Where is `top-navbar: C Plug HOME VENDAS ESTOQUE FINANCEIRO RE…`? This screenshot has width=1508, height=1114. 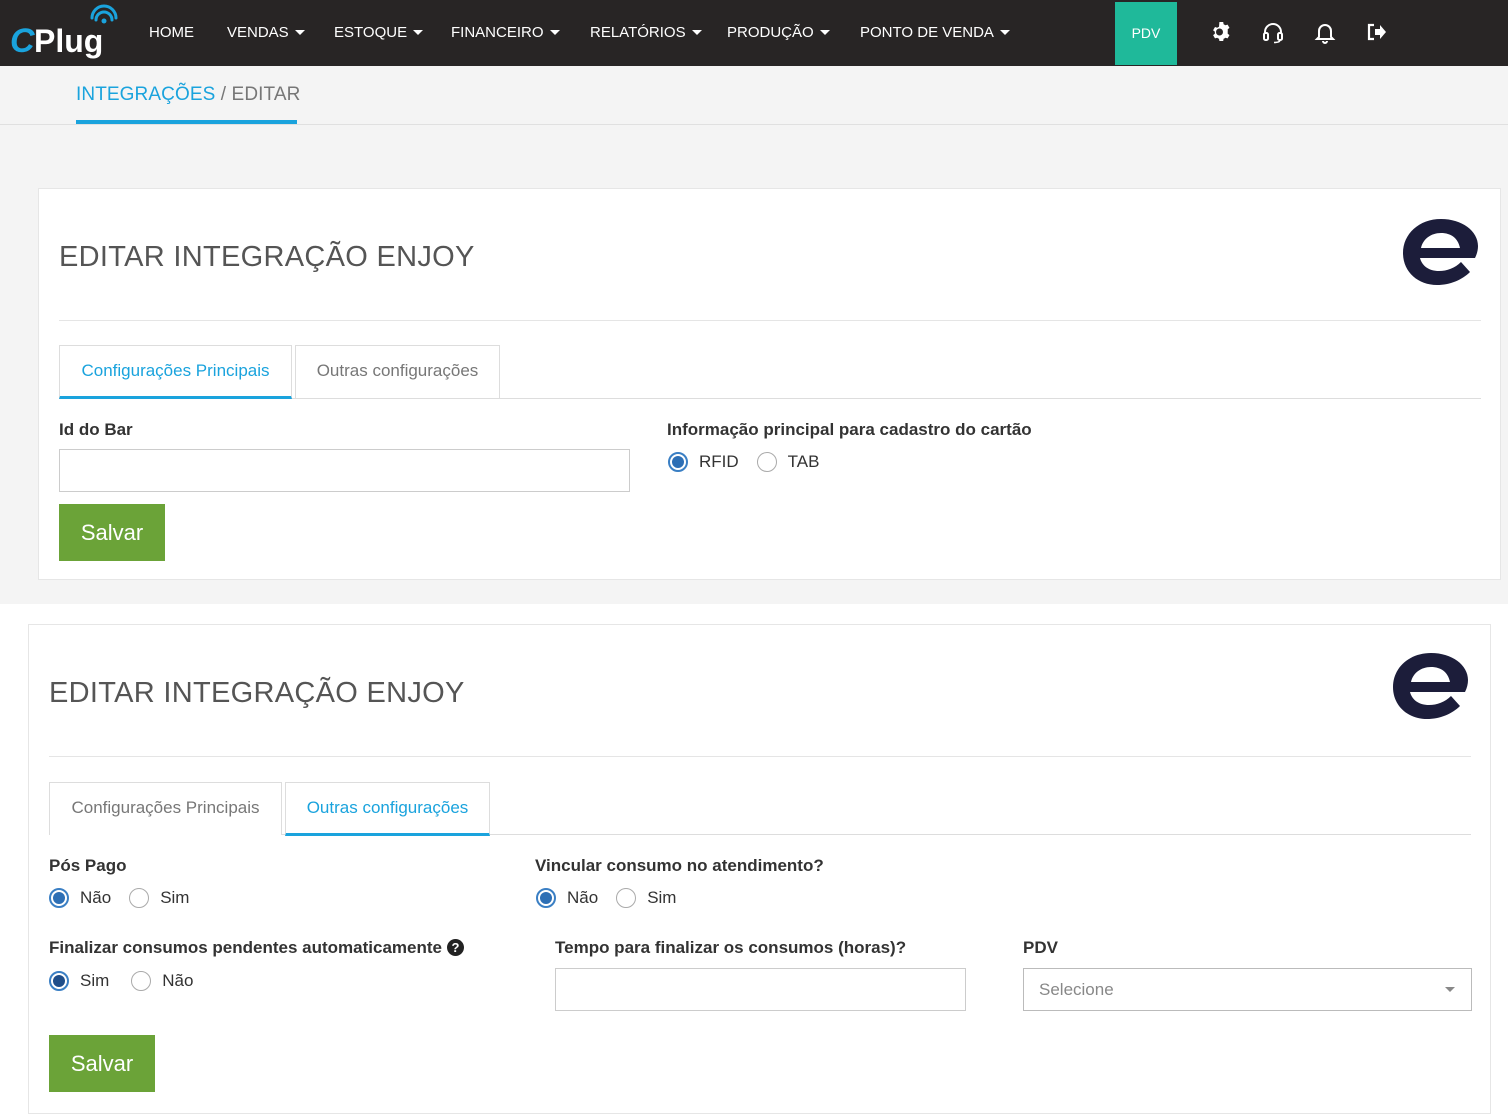 top-navbar: C Plug HOME VENDAS ESTOQUE FINANCEIRO RE… is located at coordinates (754, 33).